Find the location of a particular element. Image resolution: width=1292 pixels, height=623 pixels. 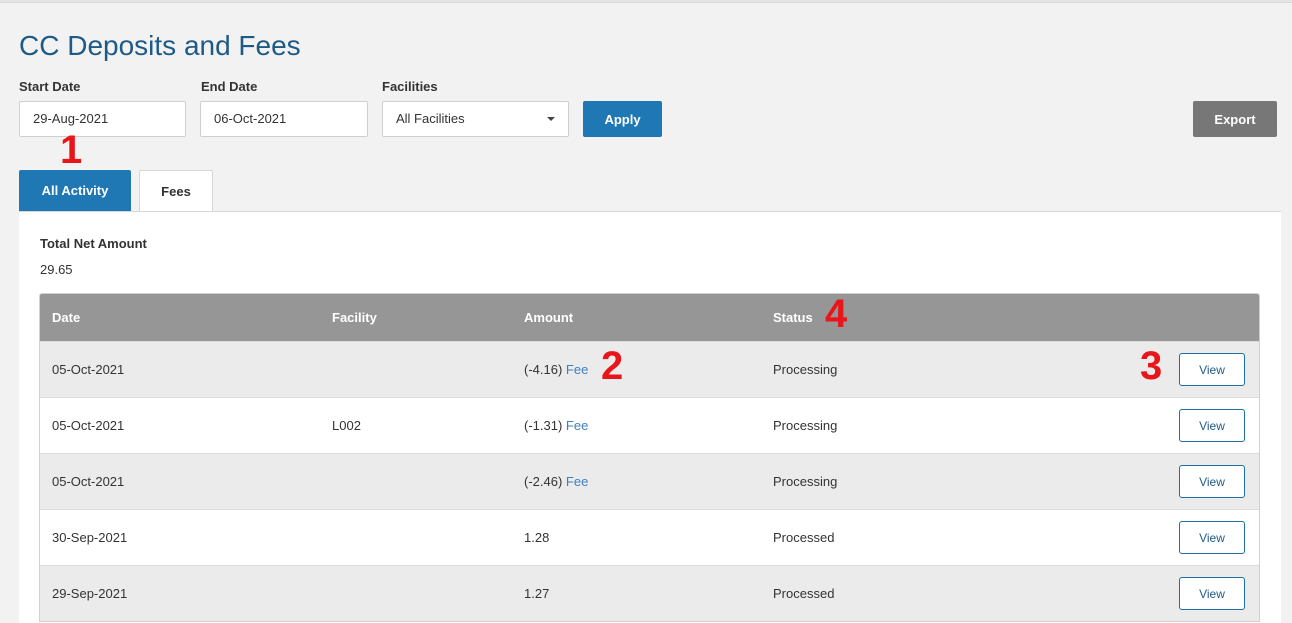

row-amount: 1.27 is located at coordinates (536, 593).